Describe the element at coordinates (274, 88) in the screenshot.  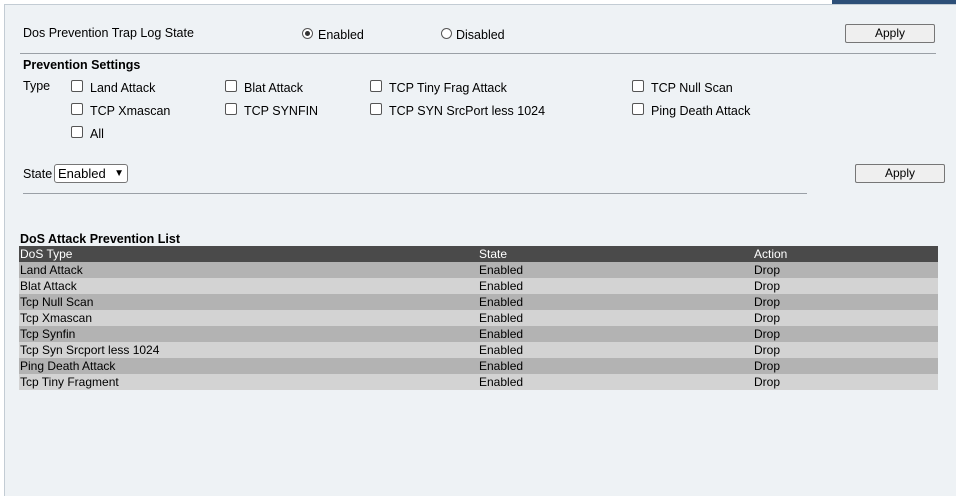
I see `blat-attack-label: Blat Attack` at that location.